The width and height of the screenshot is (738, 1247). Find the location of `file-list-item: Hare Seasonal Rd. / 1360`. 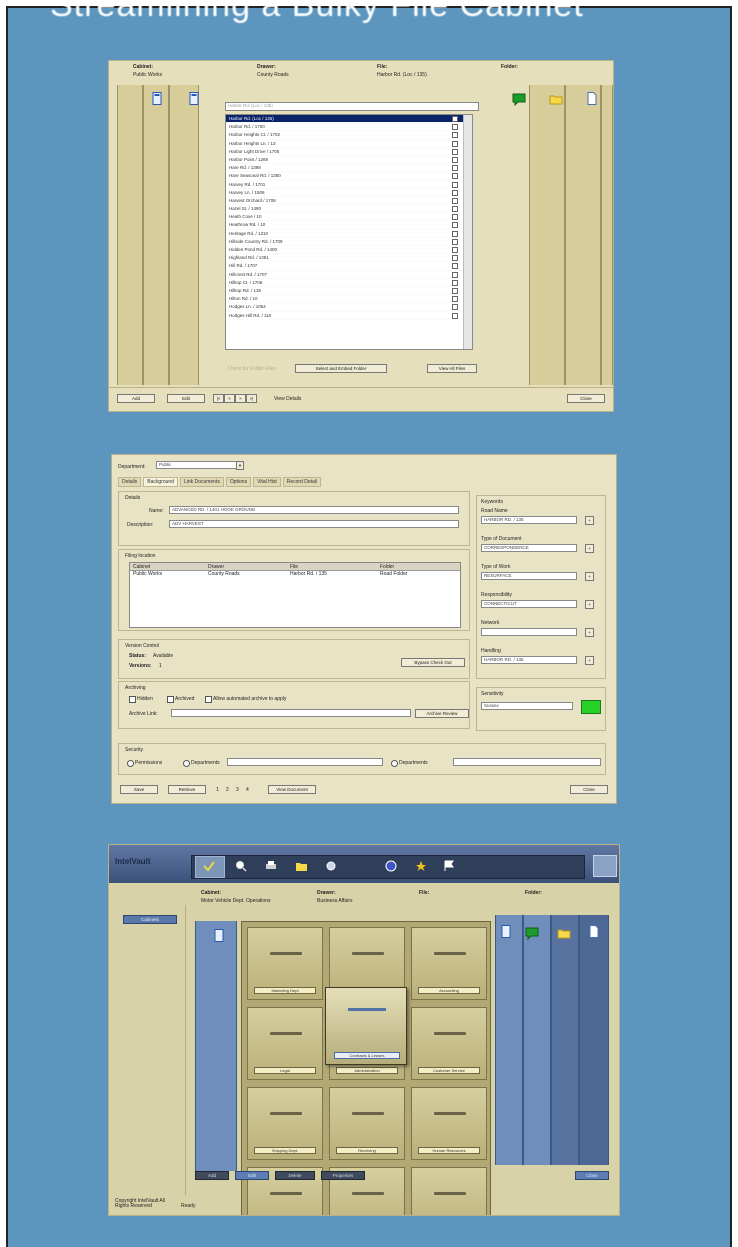

file-list-item: Hare Seasonal Rd. / 1360 is located at coordinates (349, 176).